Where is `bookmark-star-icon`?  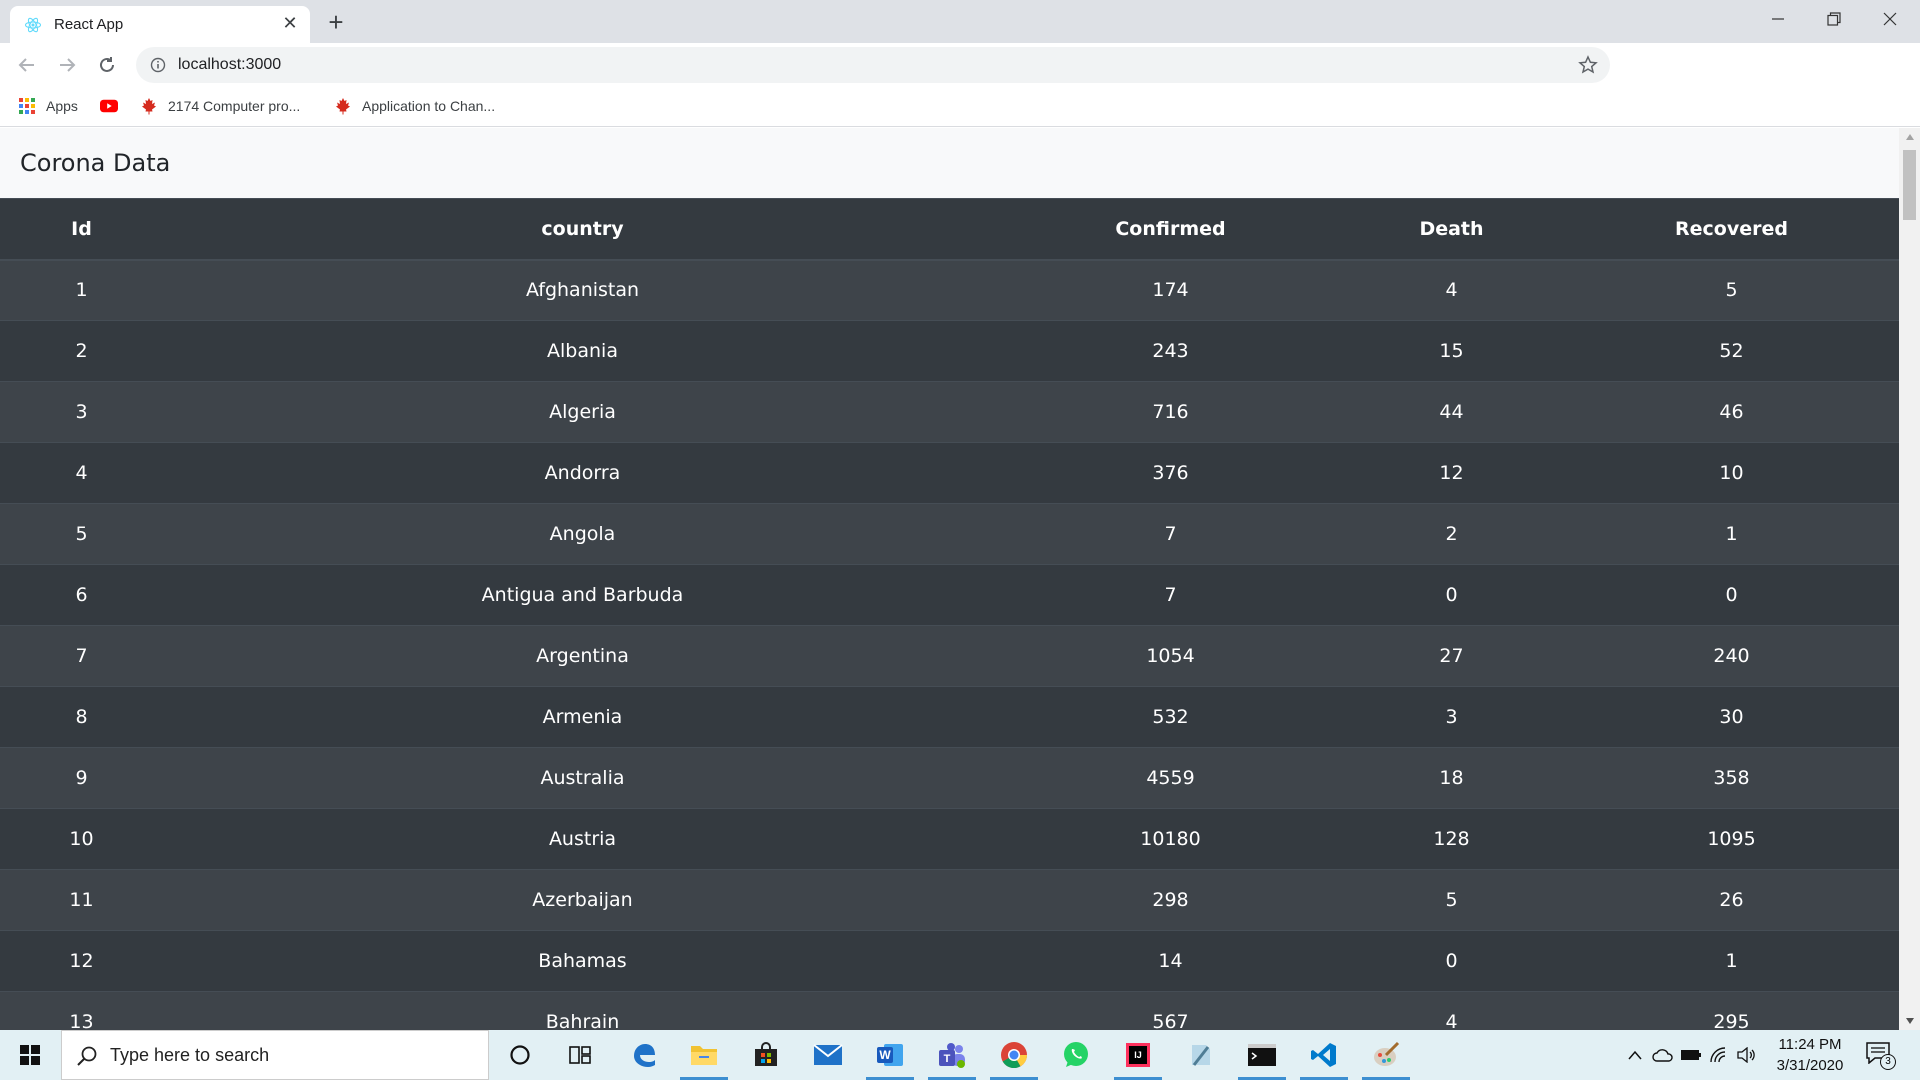 bookmark-star-icon is located at coordinates (1588, 65).